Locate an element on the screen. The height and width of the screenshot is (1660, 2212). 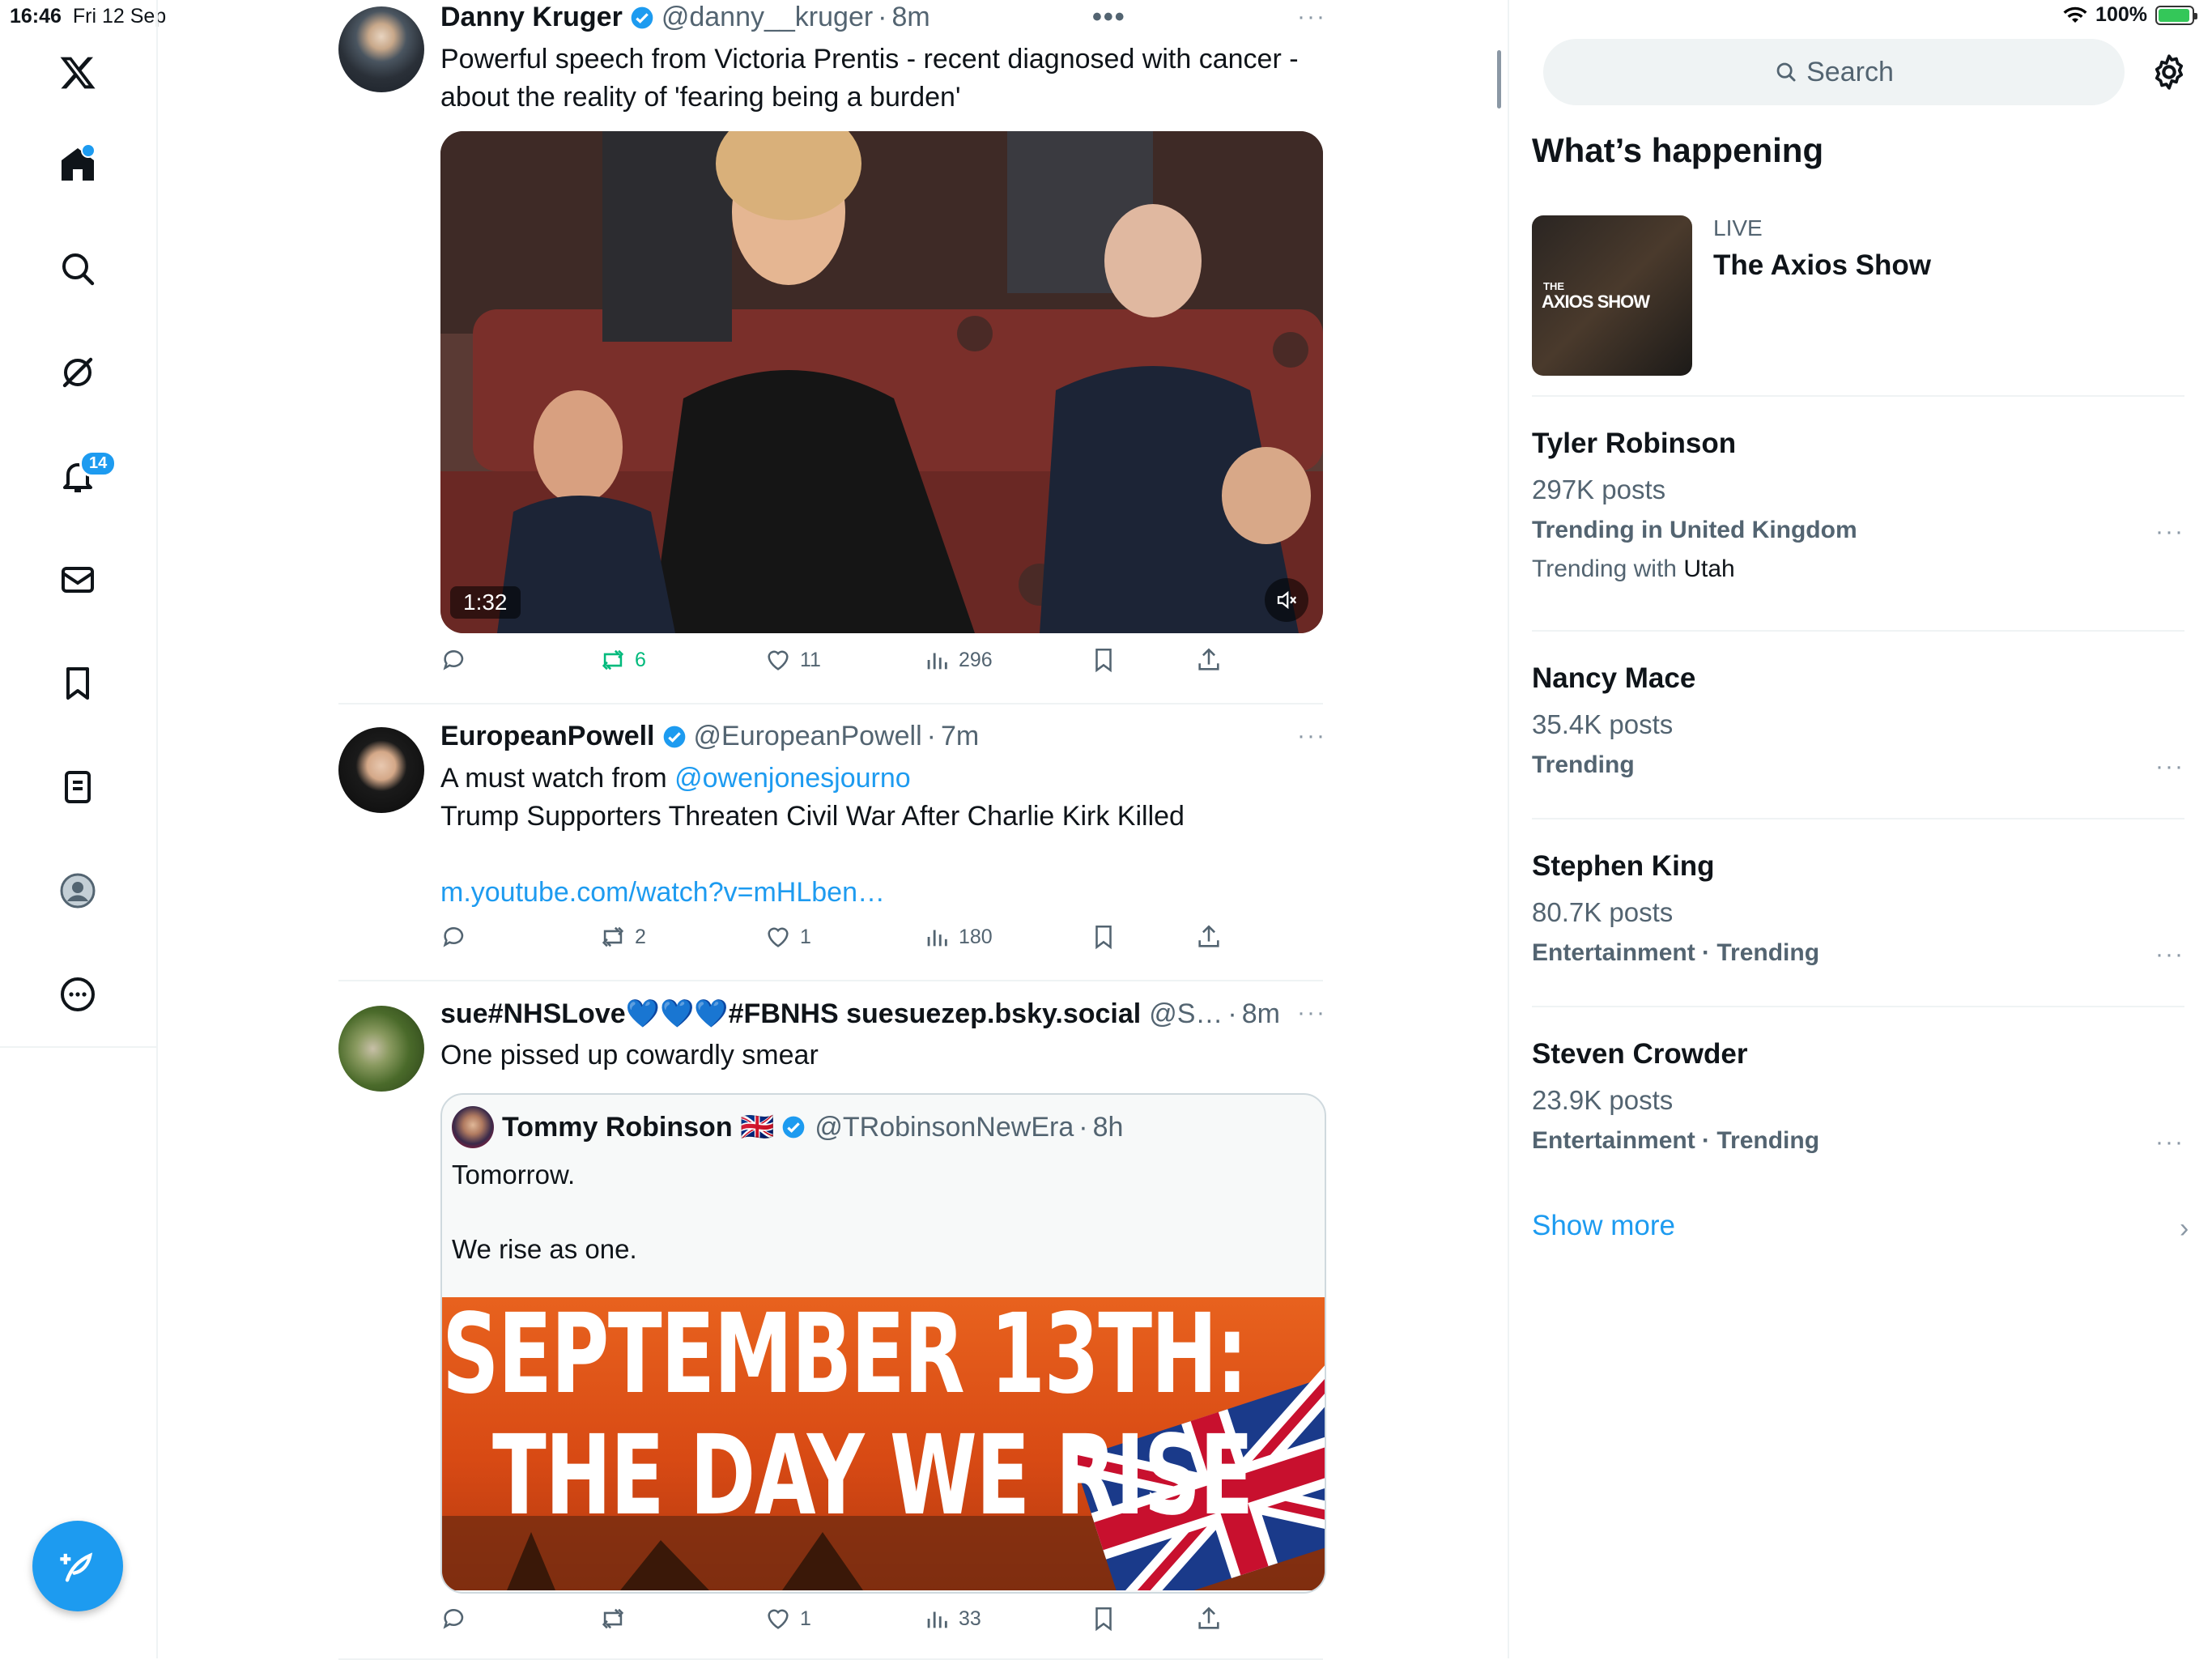
post-time: 7m is located at coordinates (960, 737).